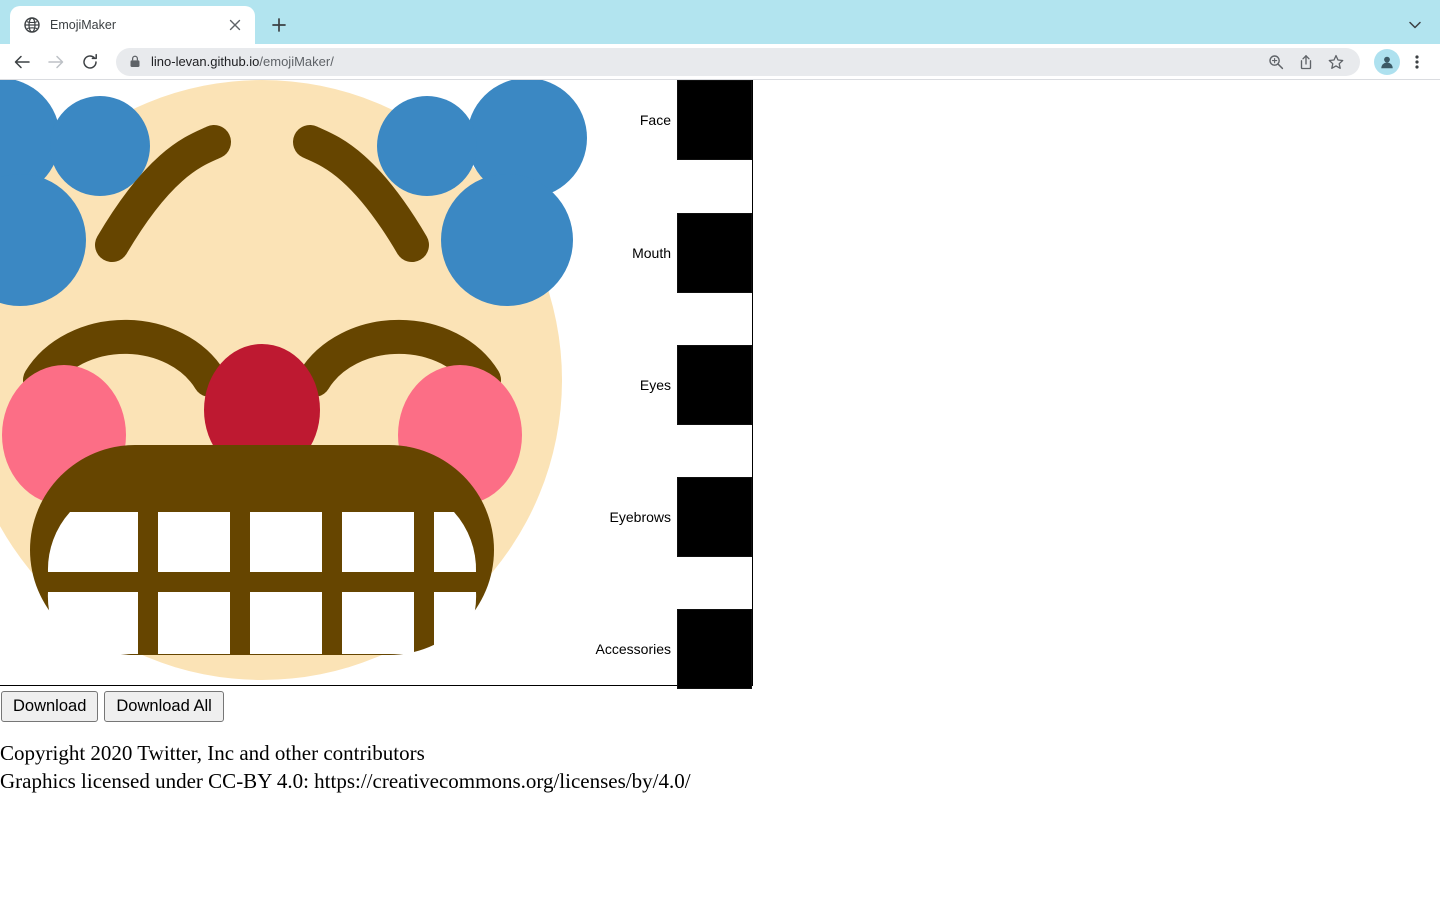 The width and height of the screenshot is (1440, 900). I want to click on lock-icon, so click(134, 61).